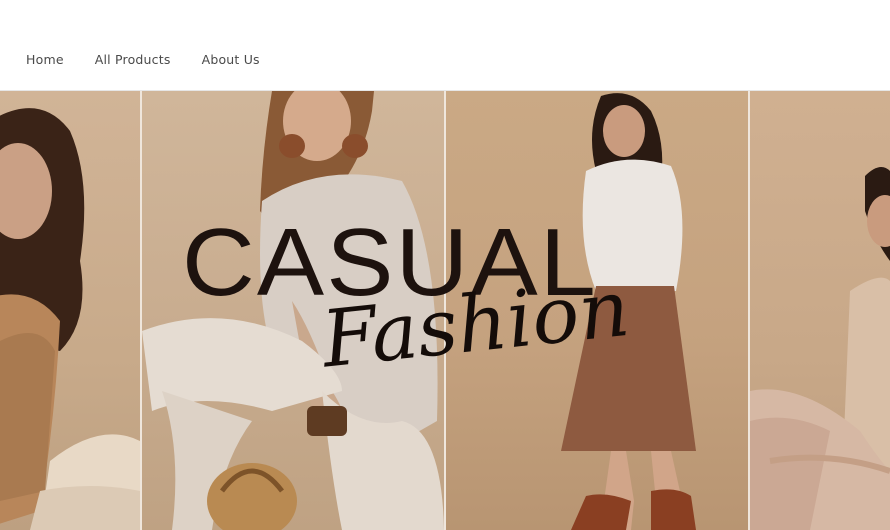 This screenshot has height=530, width=890. What do you see at coordinates (70, 319) in the screenshot?
I see `woman-in-camel-sweater-illustration` at bounding box center [70, 319].